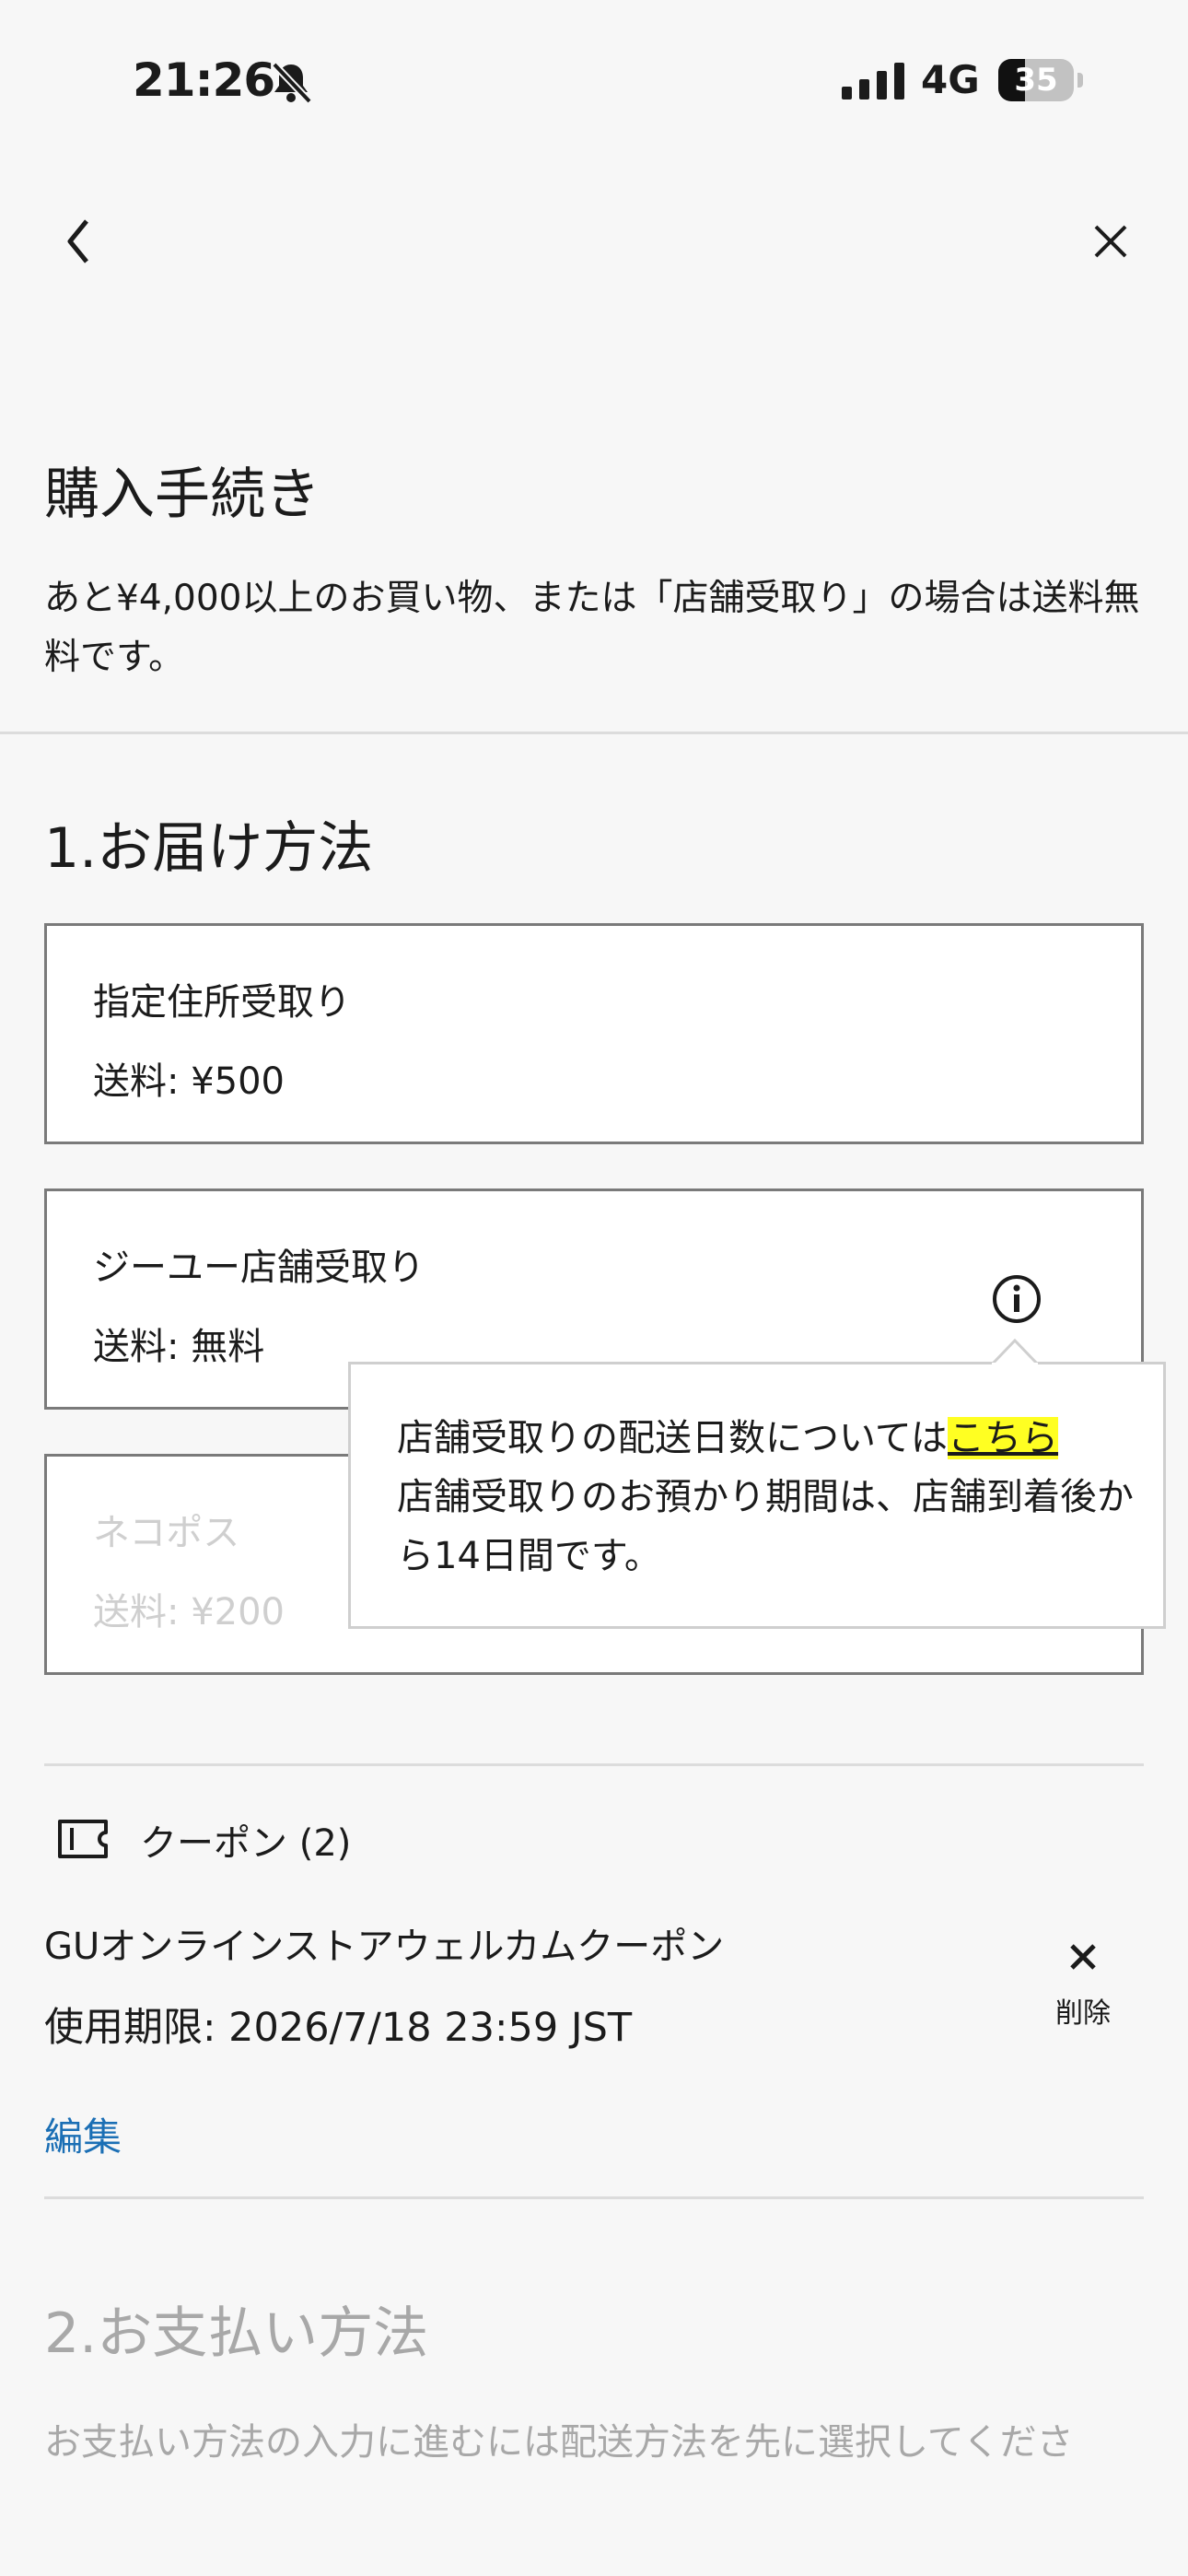  Describe the element at coordinates (83, 1839) in the screenshot. I see `coupon-ticket-icon` at that location.